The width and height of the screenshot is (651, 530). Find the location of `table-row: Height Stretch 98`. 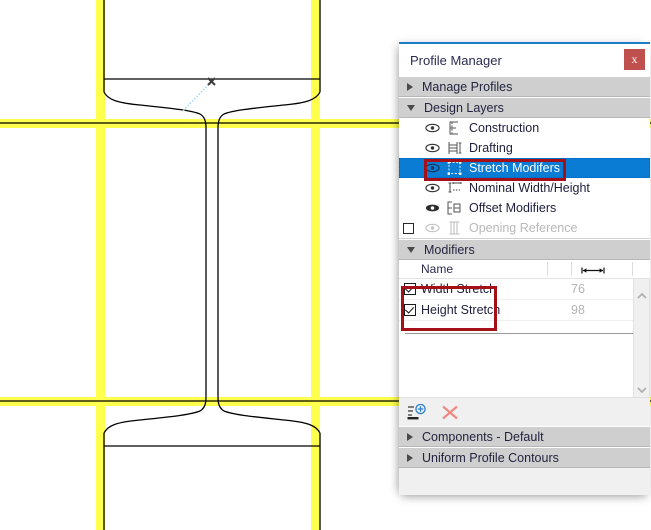

table-row: Height Stretch 98 is located at coordinates (524, 310).